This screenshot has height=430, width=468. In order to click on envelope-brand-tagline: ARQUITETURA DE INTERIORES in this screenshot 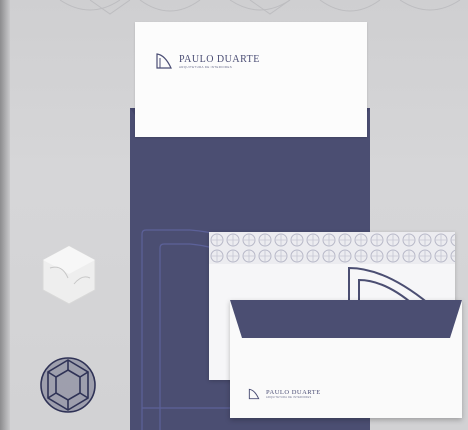, I will do `click(289, 397)`.